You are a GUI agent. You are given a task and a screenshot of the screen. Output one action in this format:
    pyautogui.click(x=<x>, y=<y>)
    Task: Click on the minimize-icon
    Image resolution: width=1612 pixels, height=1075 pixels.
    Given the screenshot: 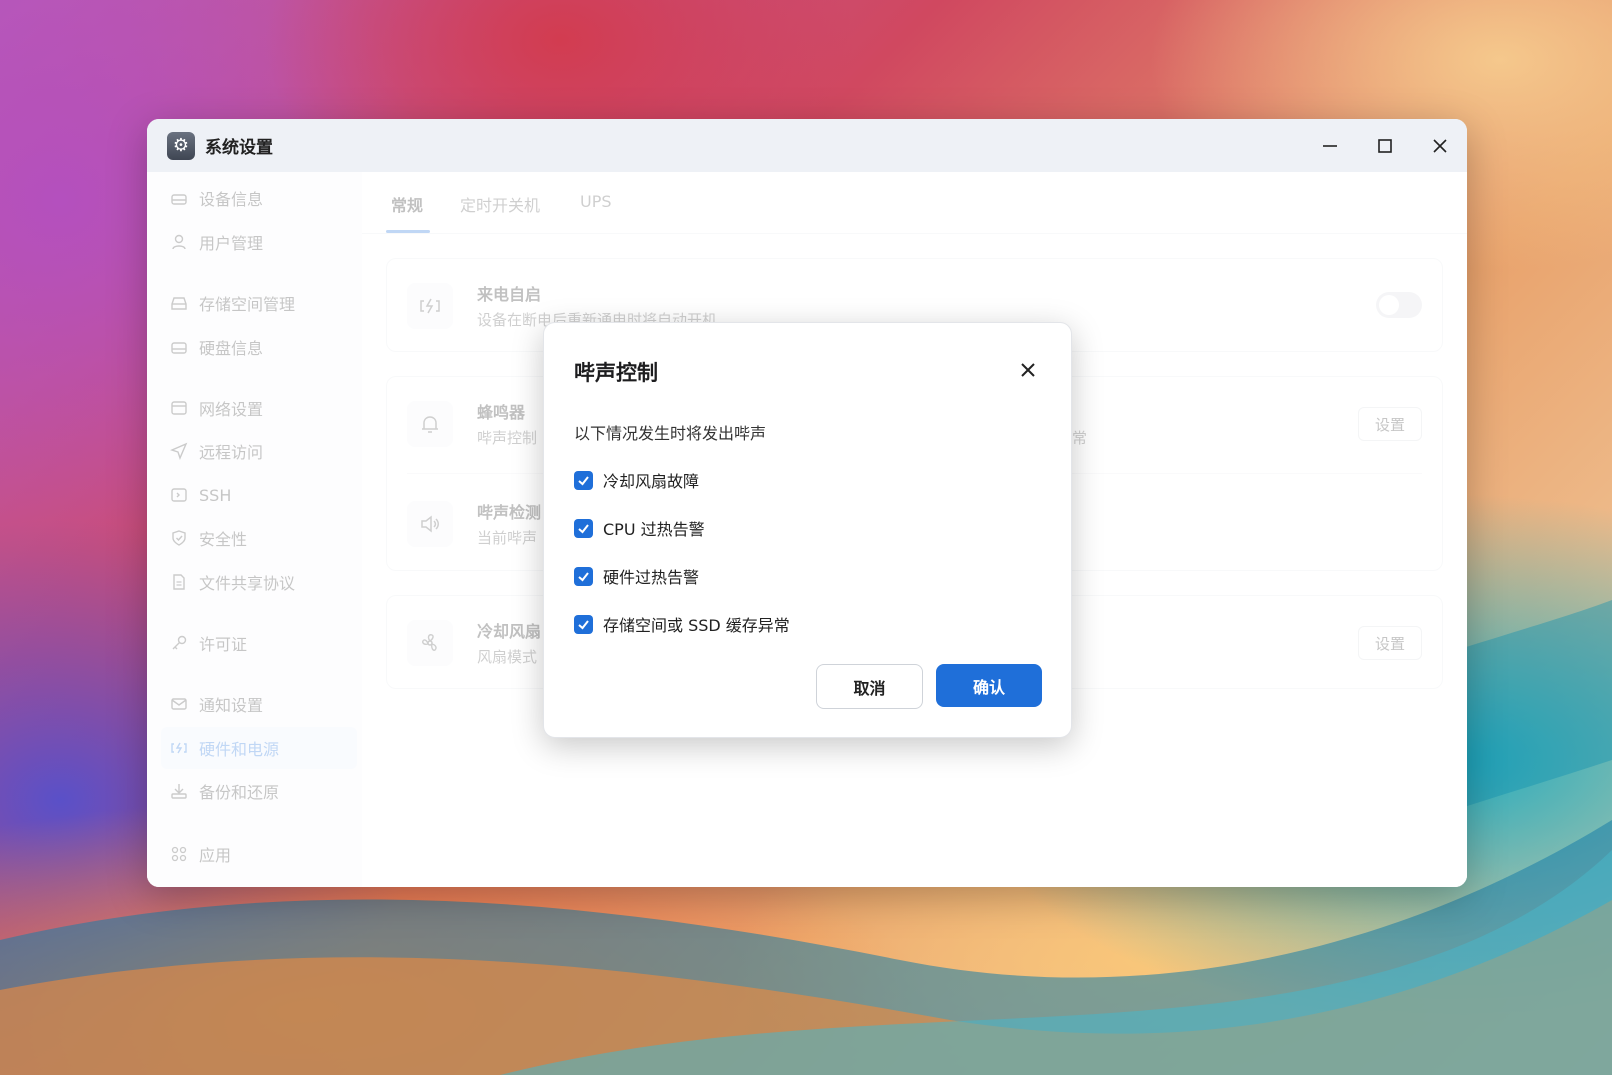 What is the action you would take?
    pyautogui.click(x=1330, y=145)
    